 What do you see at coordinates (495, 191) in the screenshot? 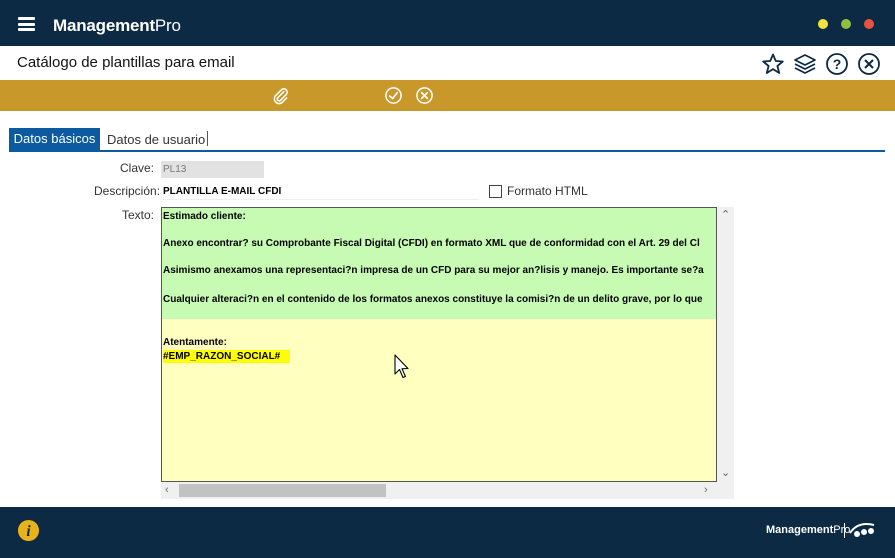
I see `formato-html-checkbox` at bounding box center [495, 191].